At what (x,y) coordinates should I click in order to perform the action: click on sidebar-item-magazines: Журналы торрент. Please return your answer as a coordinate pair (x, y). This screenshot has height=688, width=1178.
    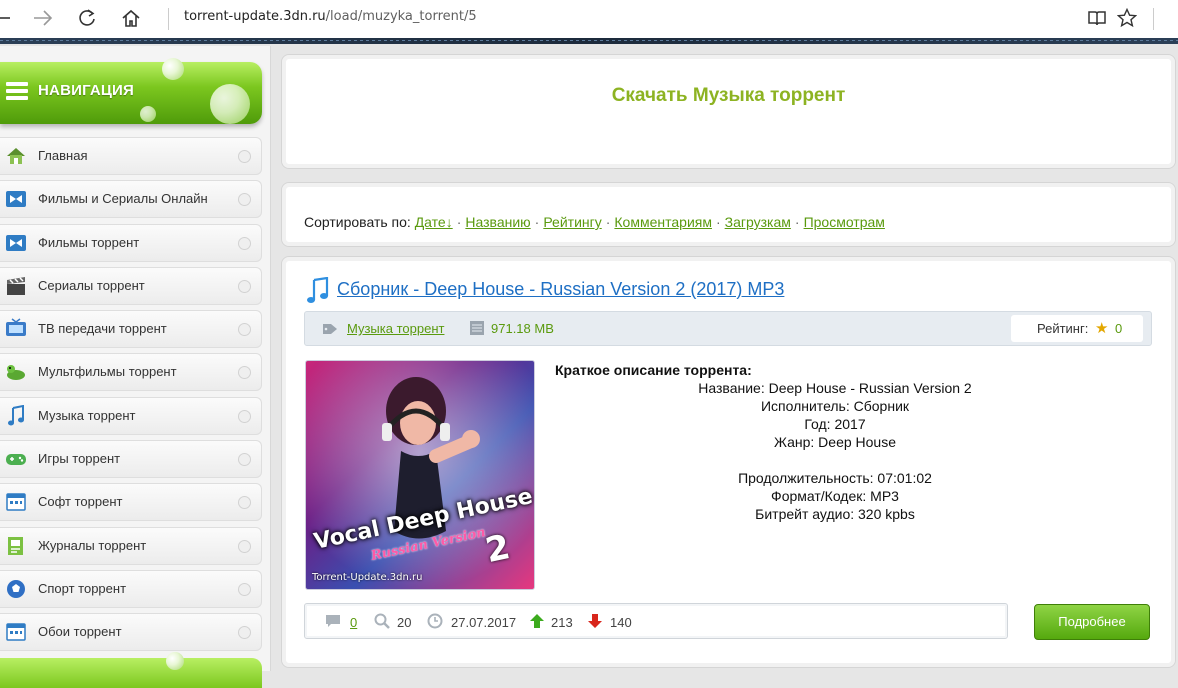
    Looking at the image, I should click on (131, 545).